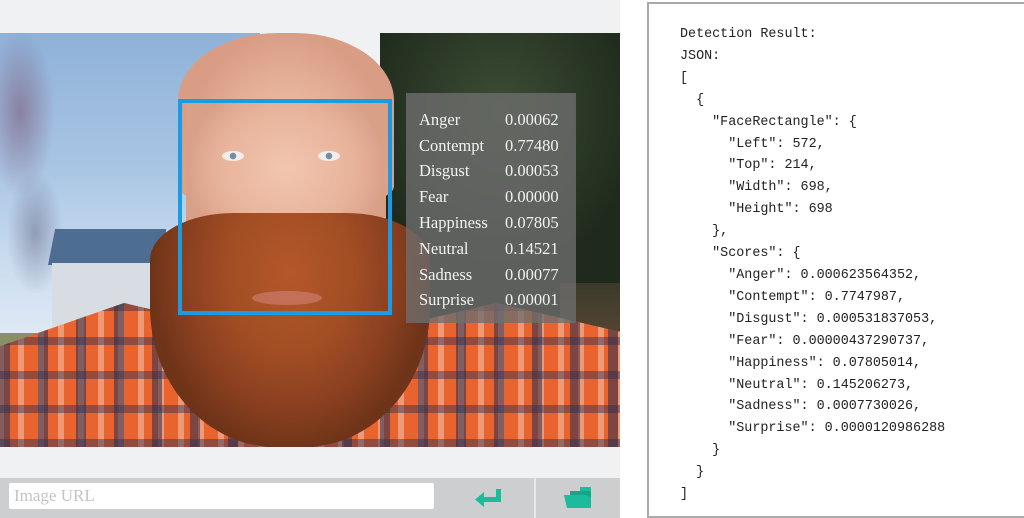 The height and width of the screenshot is (518, 1024). Describe the element at coordinates (440, 119) in the screenshot. I see `score-label: Anger` at that location.